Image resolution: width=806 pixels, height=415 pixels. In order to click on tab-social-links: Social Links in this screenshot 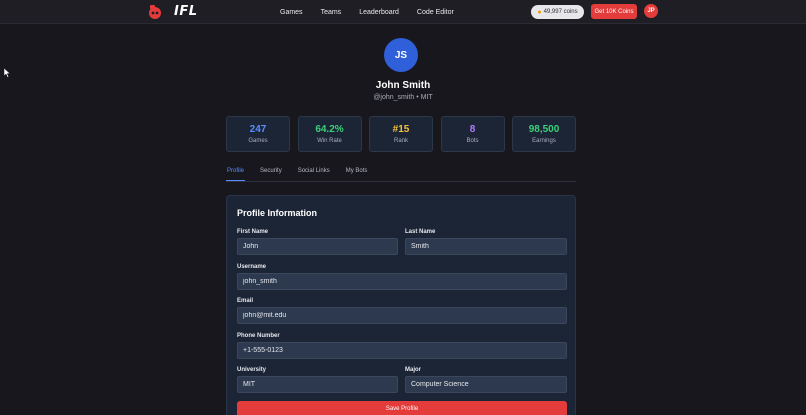, I will do `click(314, 173)`.